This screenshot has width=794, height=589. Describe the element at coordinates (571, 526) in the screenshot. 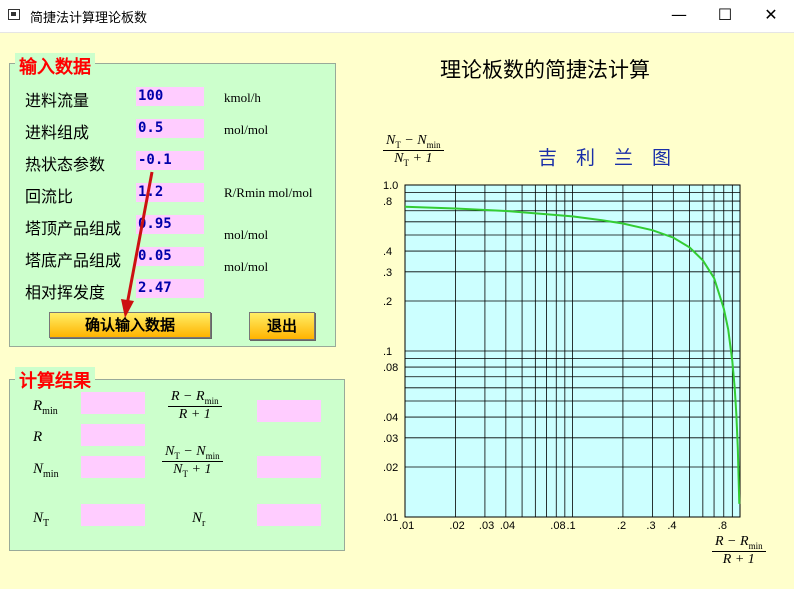

I see `x-tick-label: .1` at that location.